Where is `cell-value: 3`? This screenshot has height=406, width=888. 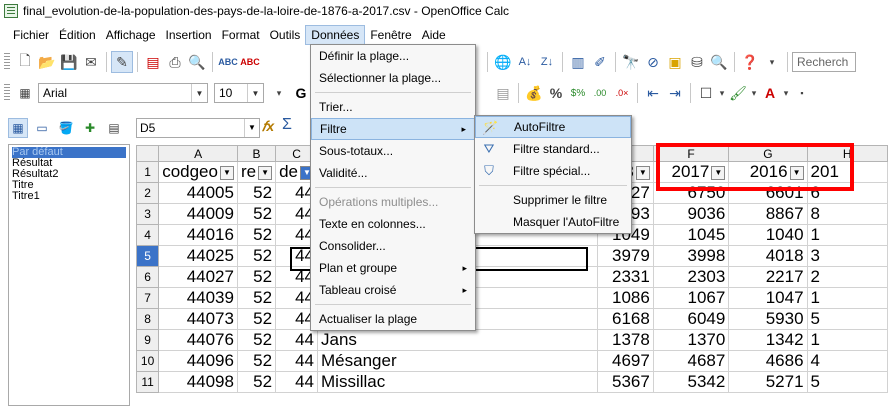 cell-value: 3 is located at coordinates (847, 256).